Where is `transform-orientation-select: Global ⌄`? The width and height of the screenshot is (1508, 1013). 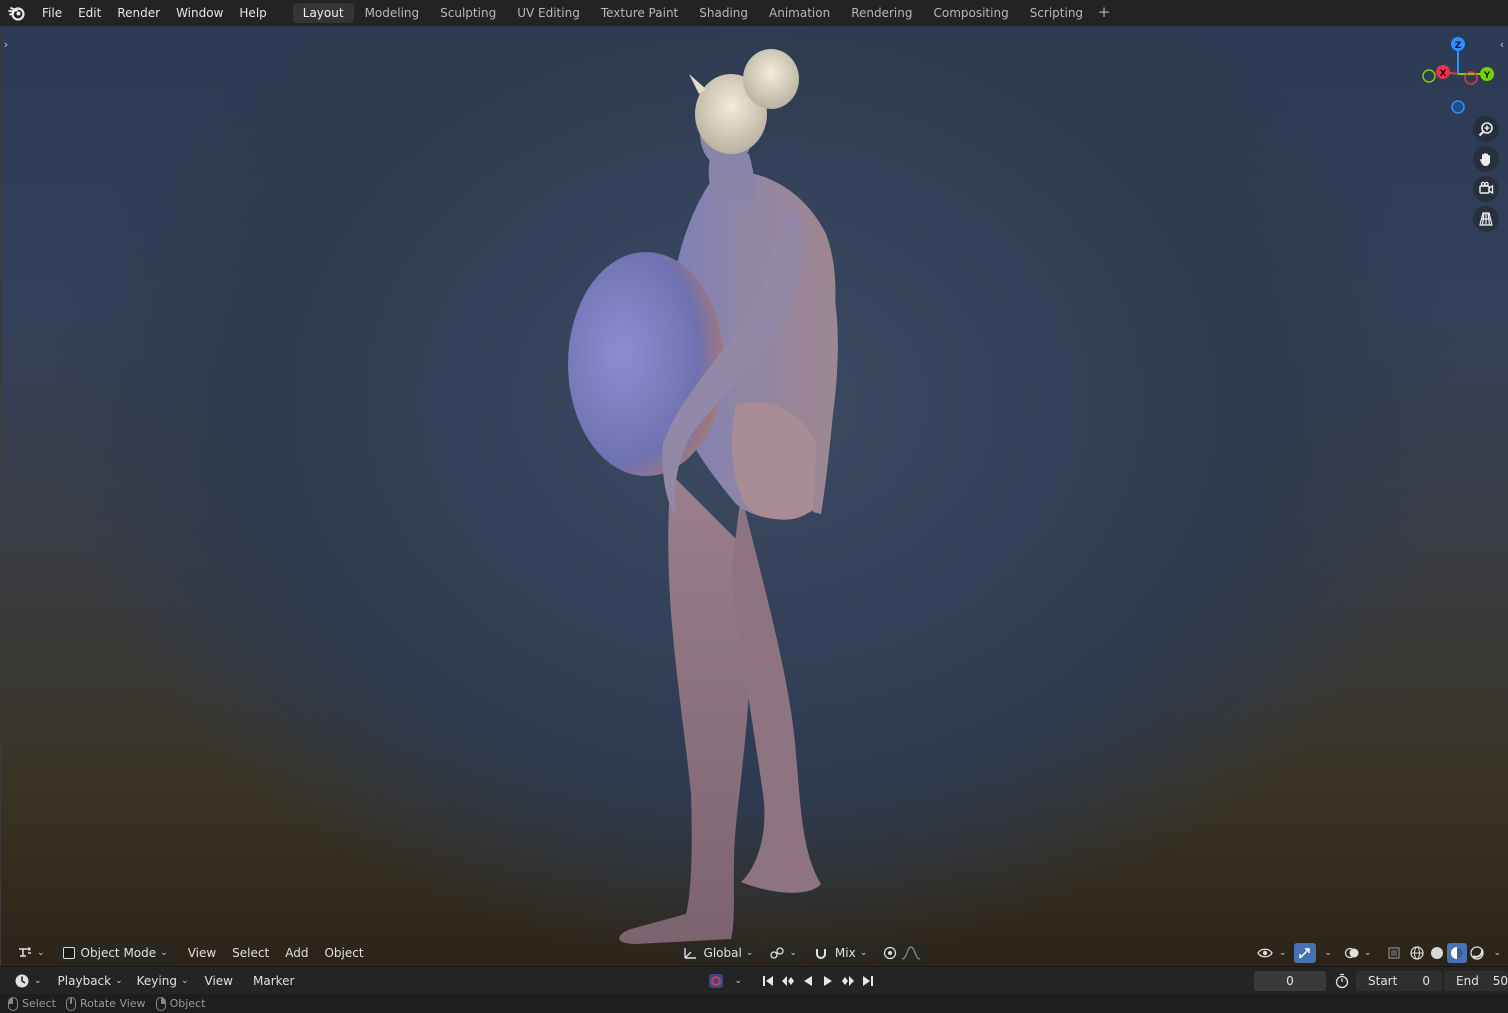 transform-orientation-select: Global ⌄ is located at coordinates (717, 953).